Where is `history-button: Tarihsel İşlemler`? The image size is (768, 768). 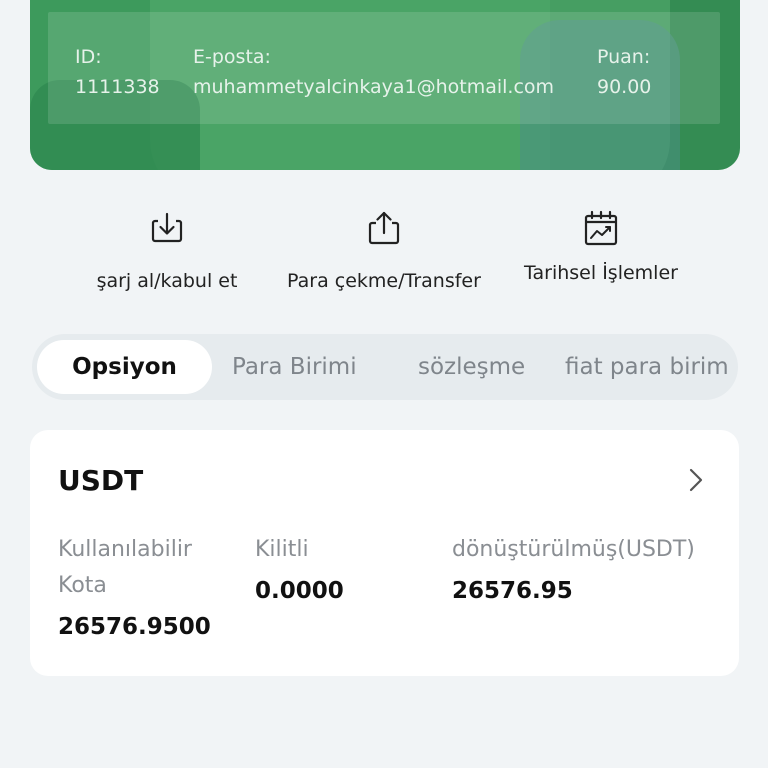 history-button: Tarihsel İşlemler is located at coordinates (601, 245).